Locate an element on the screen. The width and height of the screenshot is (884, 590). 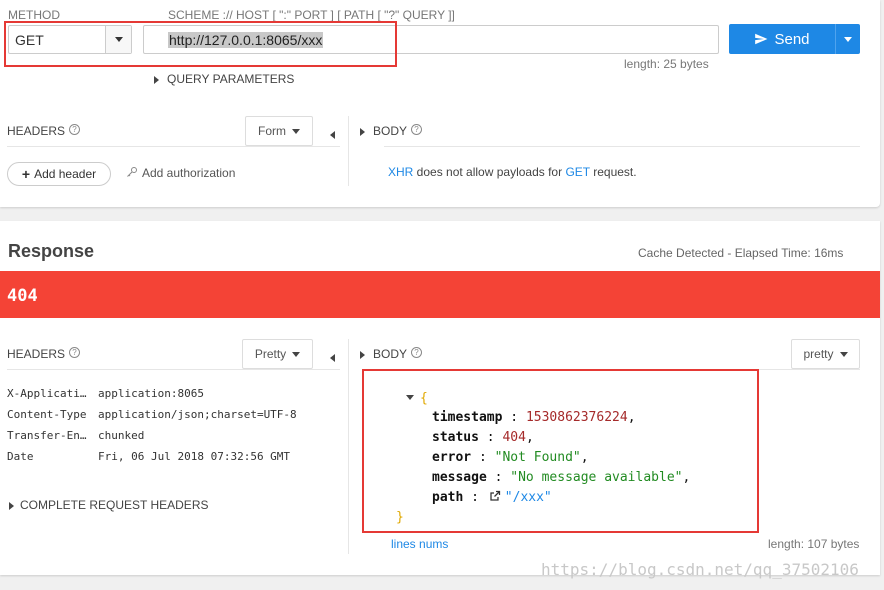
send-button: Send is located at coordinates (794, 39).